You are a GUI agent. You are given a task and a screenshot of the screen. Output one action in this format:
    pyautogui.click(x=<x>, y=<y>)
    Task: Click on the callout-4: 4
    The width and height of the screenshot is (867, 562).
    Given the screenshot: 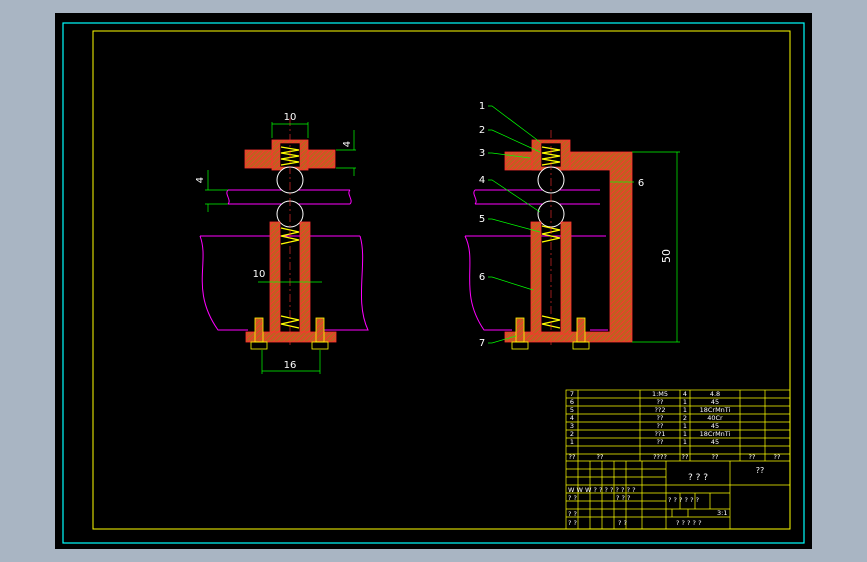 What is the action you would take?
    pyautogui.click(x=482, y=180)
    